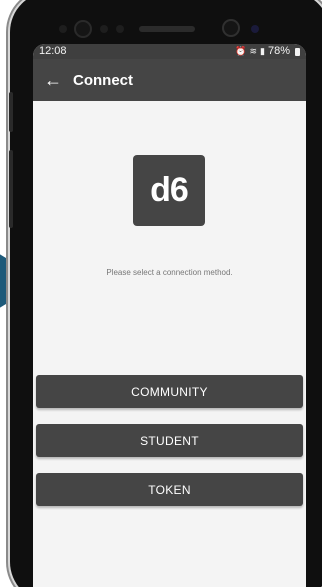 The width and height of the screenshot is (322, 587). Describe the element at coordinates (262, 51) in the screenshot. I see `signal-icon: ▮` at that location.